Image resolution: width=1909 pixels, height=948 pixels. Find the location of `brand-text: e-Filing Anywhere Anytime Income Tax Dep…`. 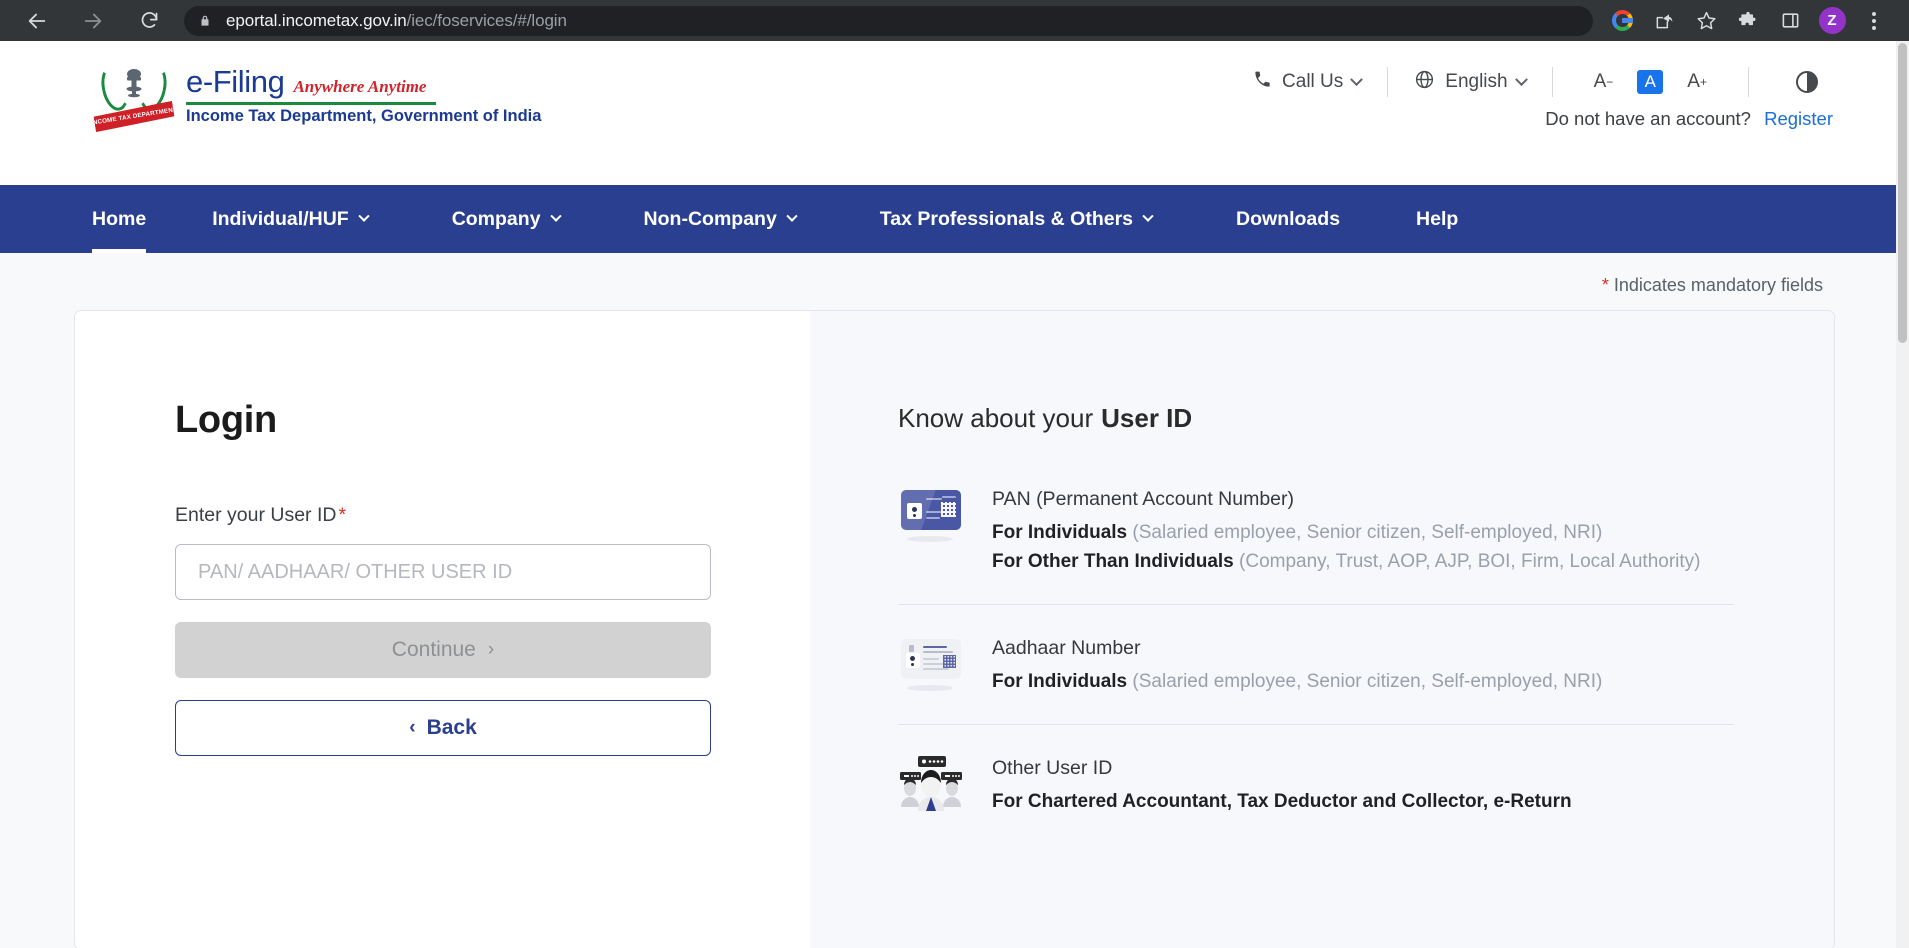

brand-text: e-Filing Anywhere Anytime Income Tax Dep… is located at coordinates (363, 95).